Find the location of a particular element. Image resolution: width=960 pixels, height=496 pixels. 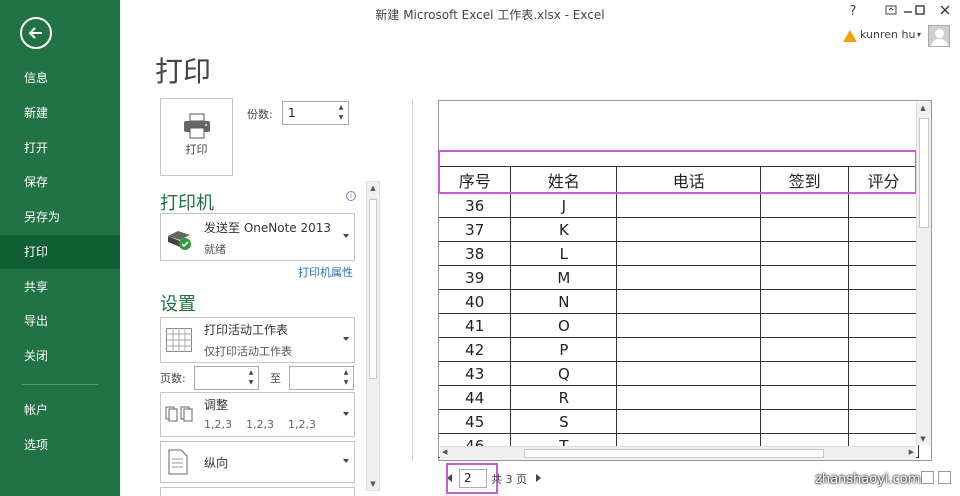

onenote-printer-icon is located at coordinates (179, 240).